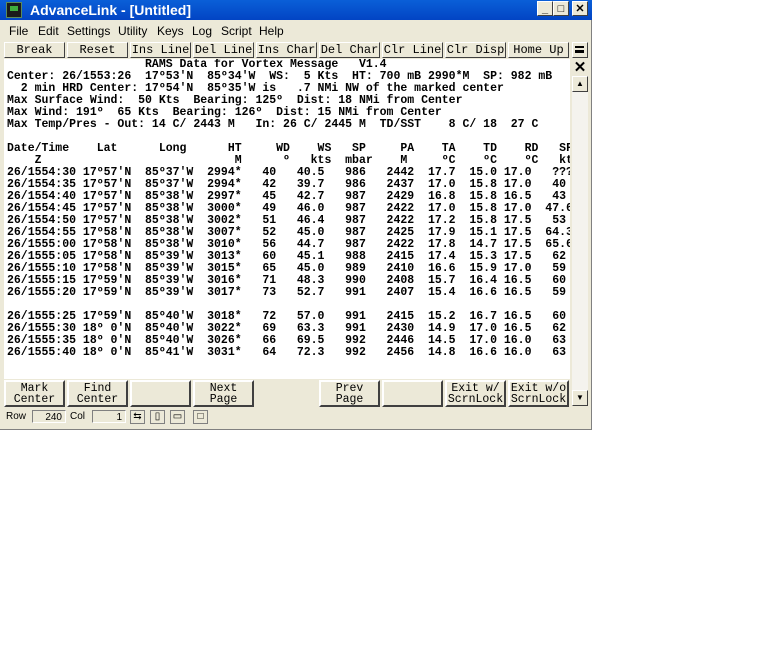  Describe the element at coordinates (580, 8) in the screenshot. I see `close-button: ✕` at that location.